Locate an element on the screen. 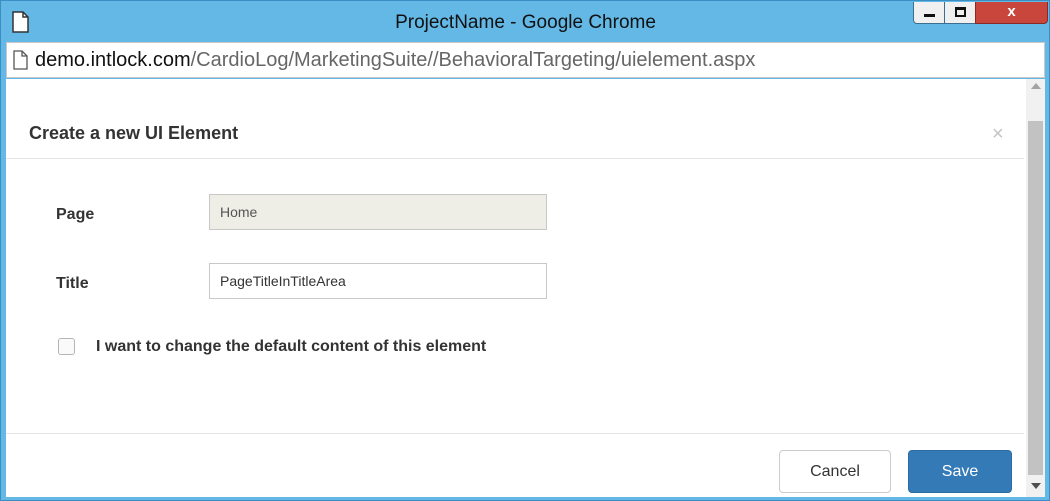 Image resolution: width=1050 pixels, height=501 pixels. title-bar: ProjectName - Google Chrome x is located at coordinates (525, 22).